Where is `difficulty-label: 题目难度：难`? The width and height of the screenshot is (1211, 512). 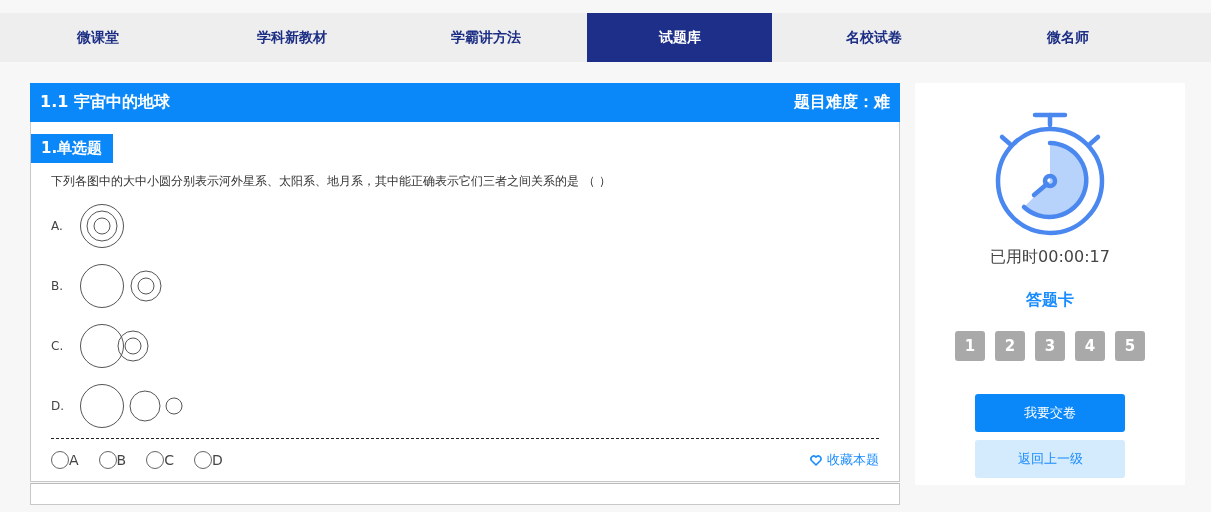
difficulty-label: 题目难度：难 is located at coordinates (842, 102).